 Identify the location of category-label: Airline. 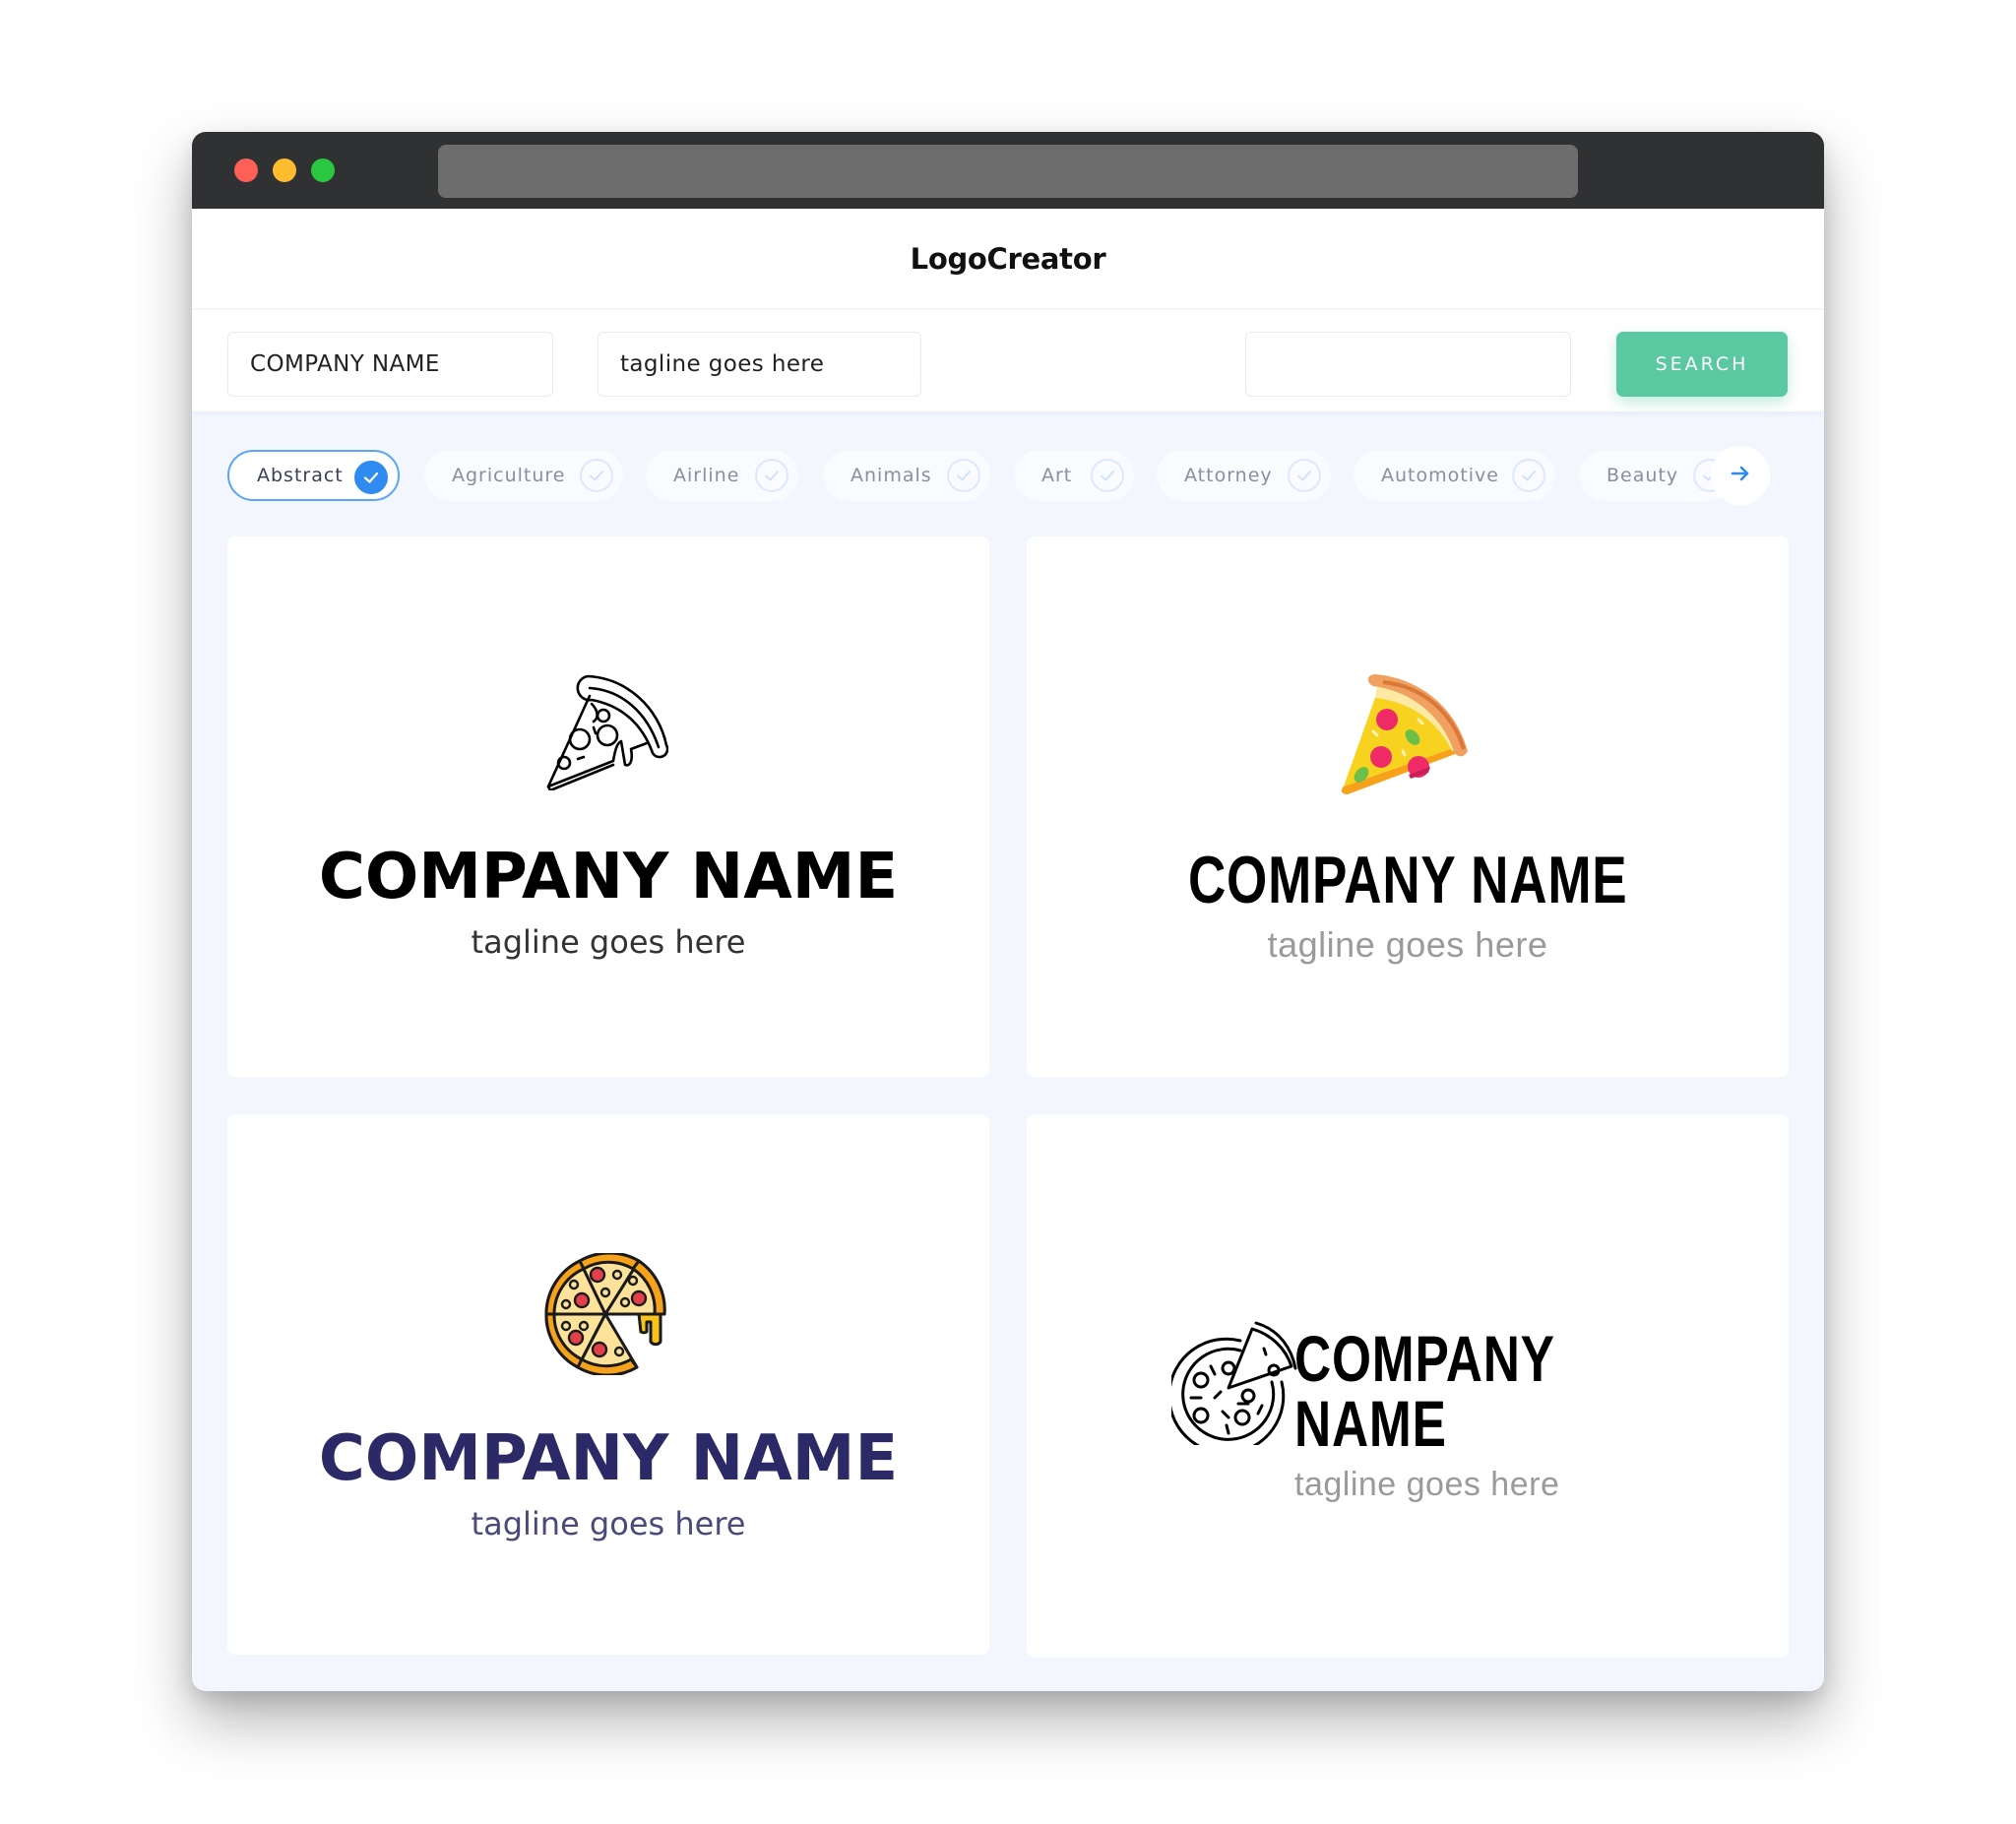
(706, 475).